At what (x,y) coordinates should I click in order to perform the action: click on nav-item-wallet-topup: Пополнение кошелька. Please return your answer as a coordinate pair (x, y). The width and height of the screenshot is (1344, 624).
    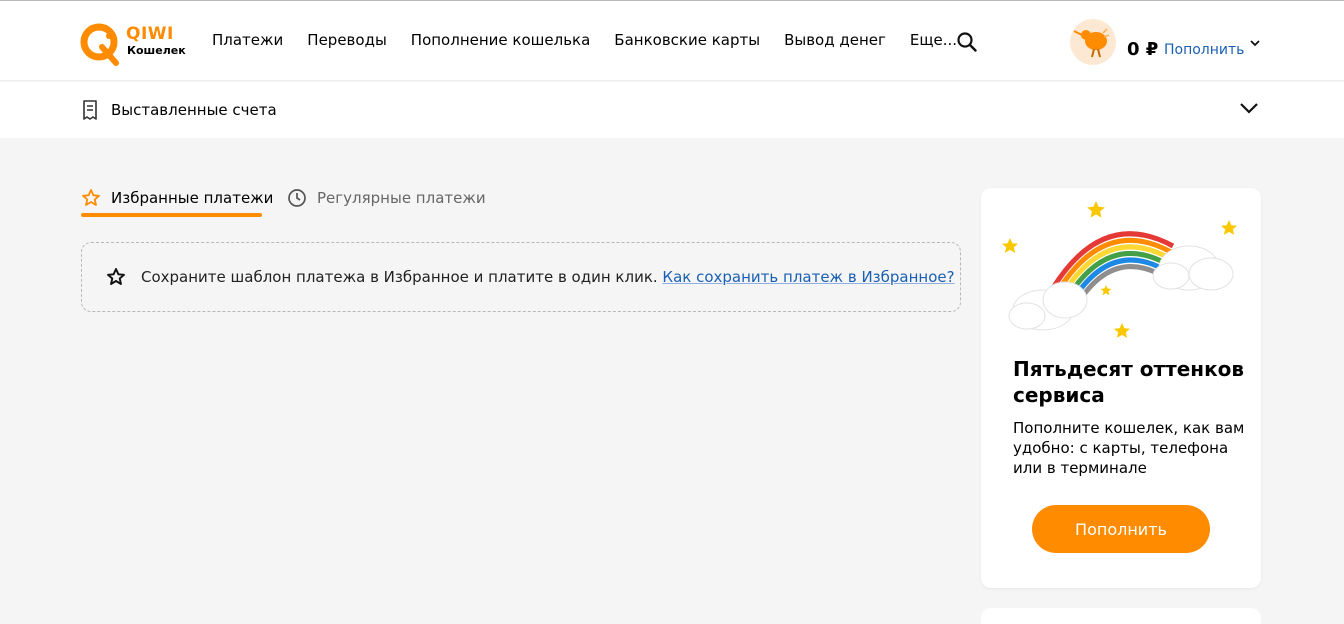
    Looking at the image, I should click on (501, 40).